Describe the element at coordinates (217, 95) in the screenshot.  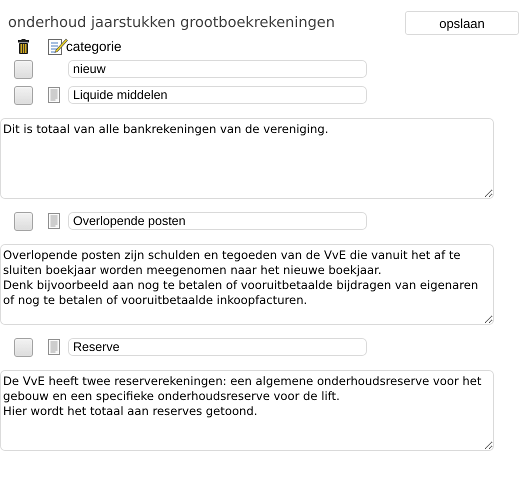
I see `name-field: Liquide middelen` at that location.